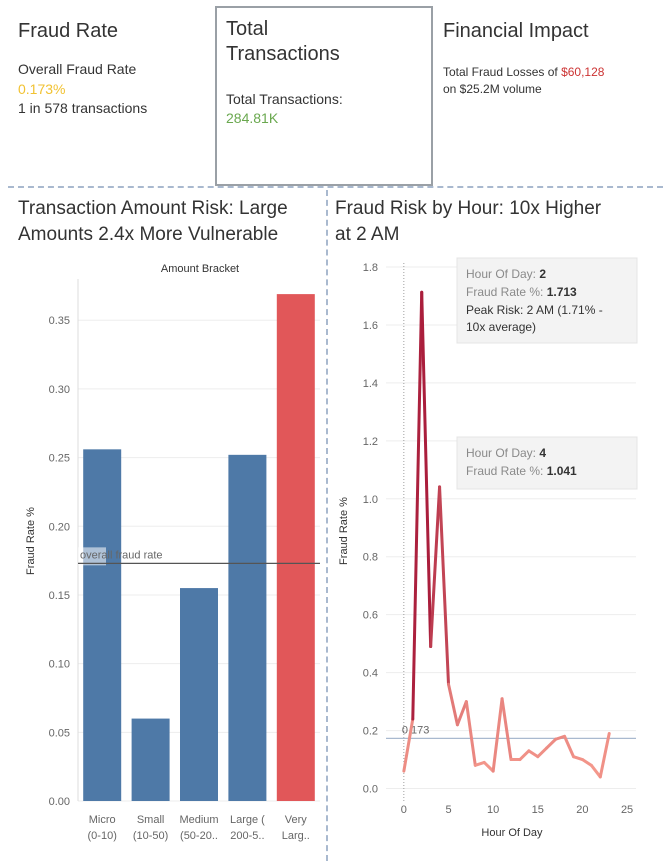 The height and width of the screenshot is (861, 663). I want to click on fraud-ratio-text: 1 in 578 transactions, so click(83, 108).